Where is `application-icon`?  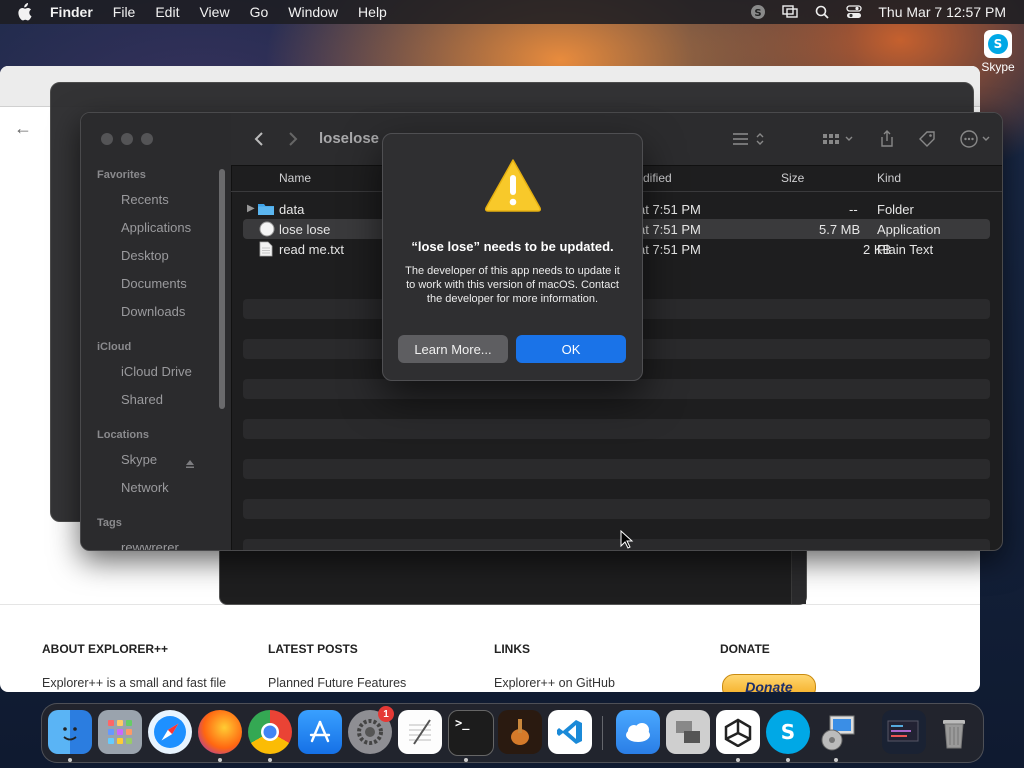
application-icon is located at coordinates (267, 230).